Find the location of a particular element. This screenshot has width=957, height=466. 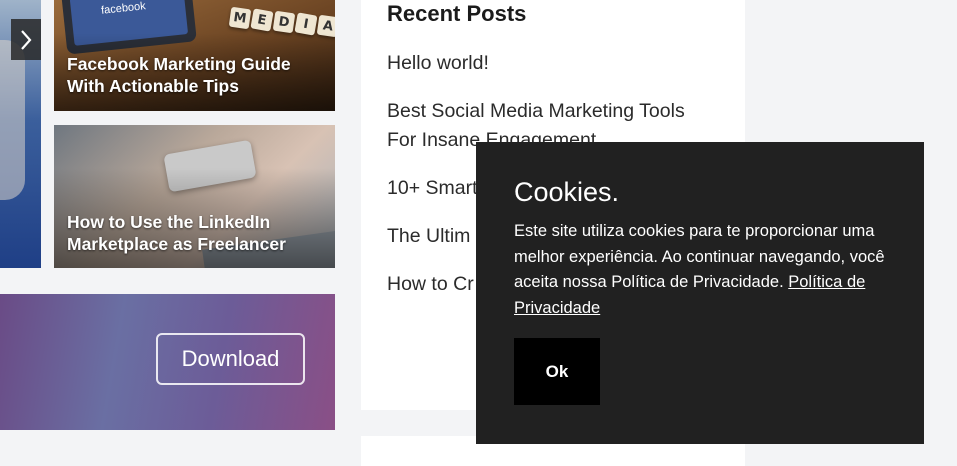

widget-title: Recent Posts is located at coordinates (457, 13).